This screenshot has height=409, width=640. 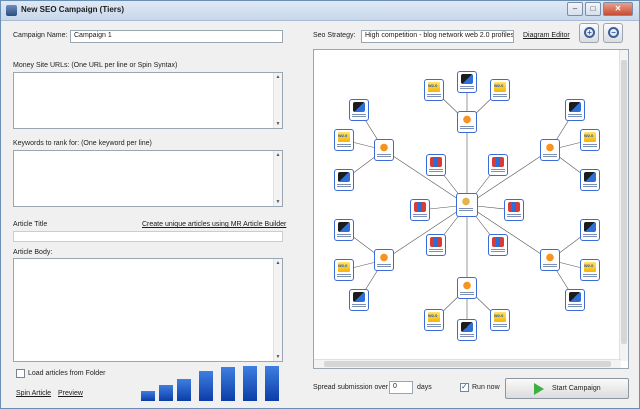 What do you see at coordinates (277, 178) in the screenshot?
I see `keywords-scrollbar: ▲ ▼` at bounding box center [277, 178].